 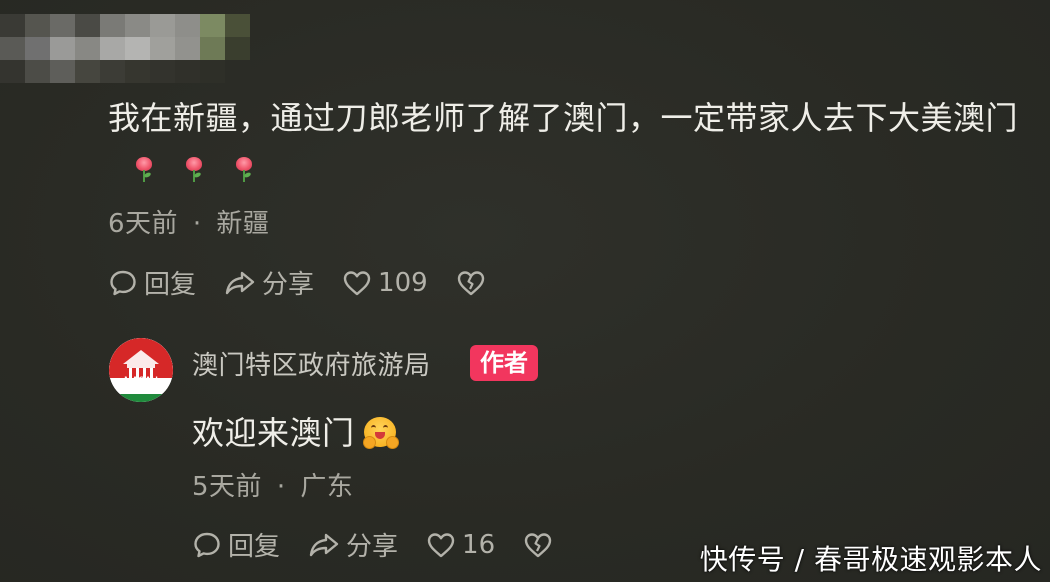 What do you see at coordinates (273, 433) in the screenshot?
I see `reply-body: 欢迎来澳门` at bounding box center [273, 433].